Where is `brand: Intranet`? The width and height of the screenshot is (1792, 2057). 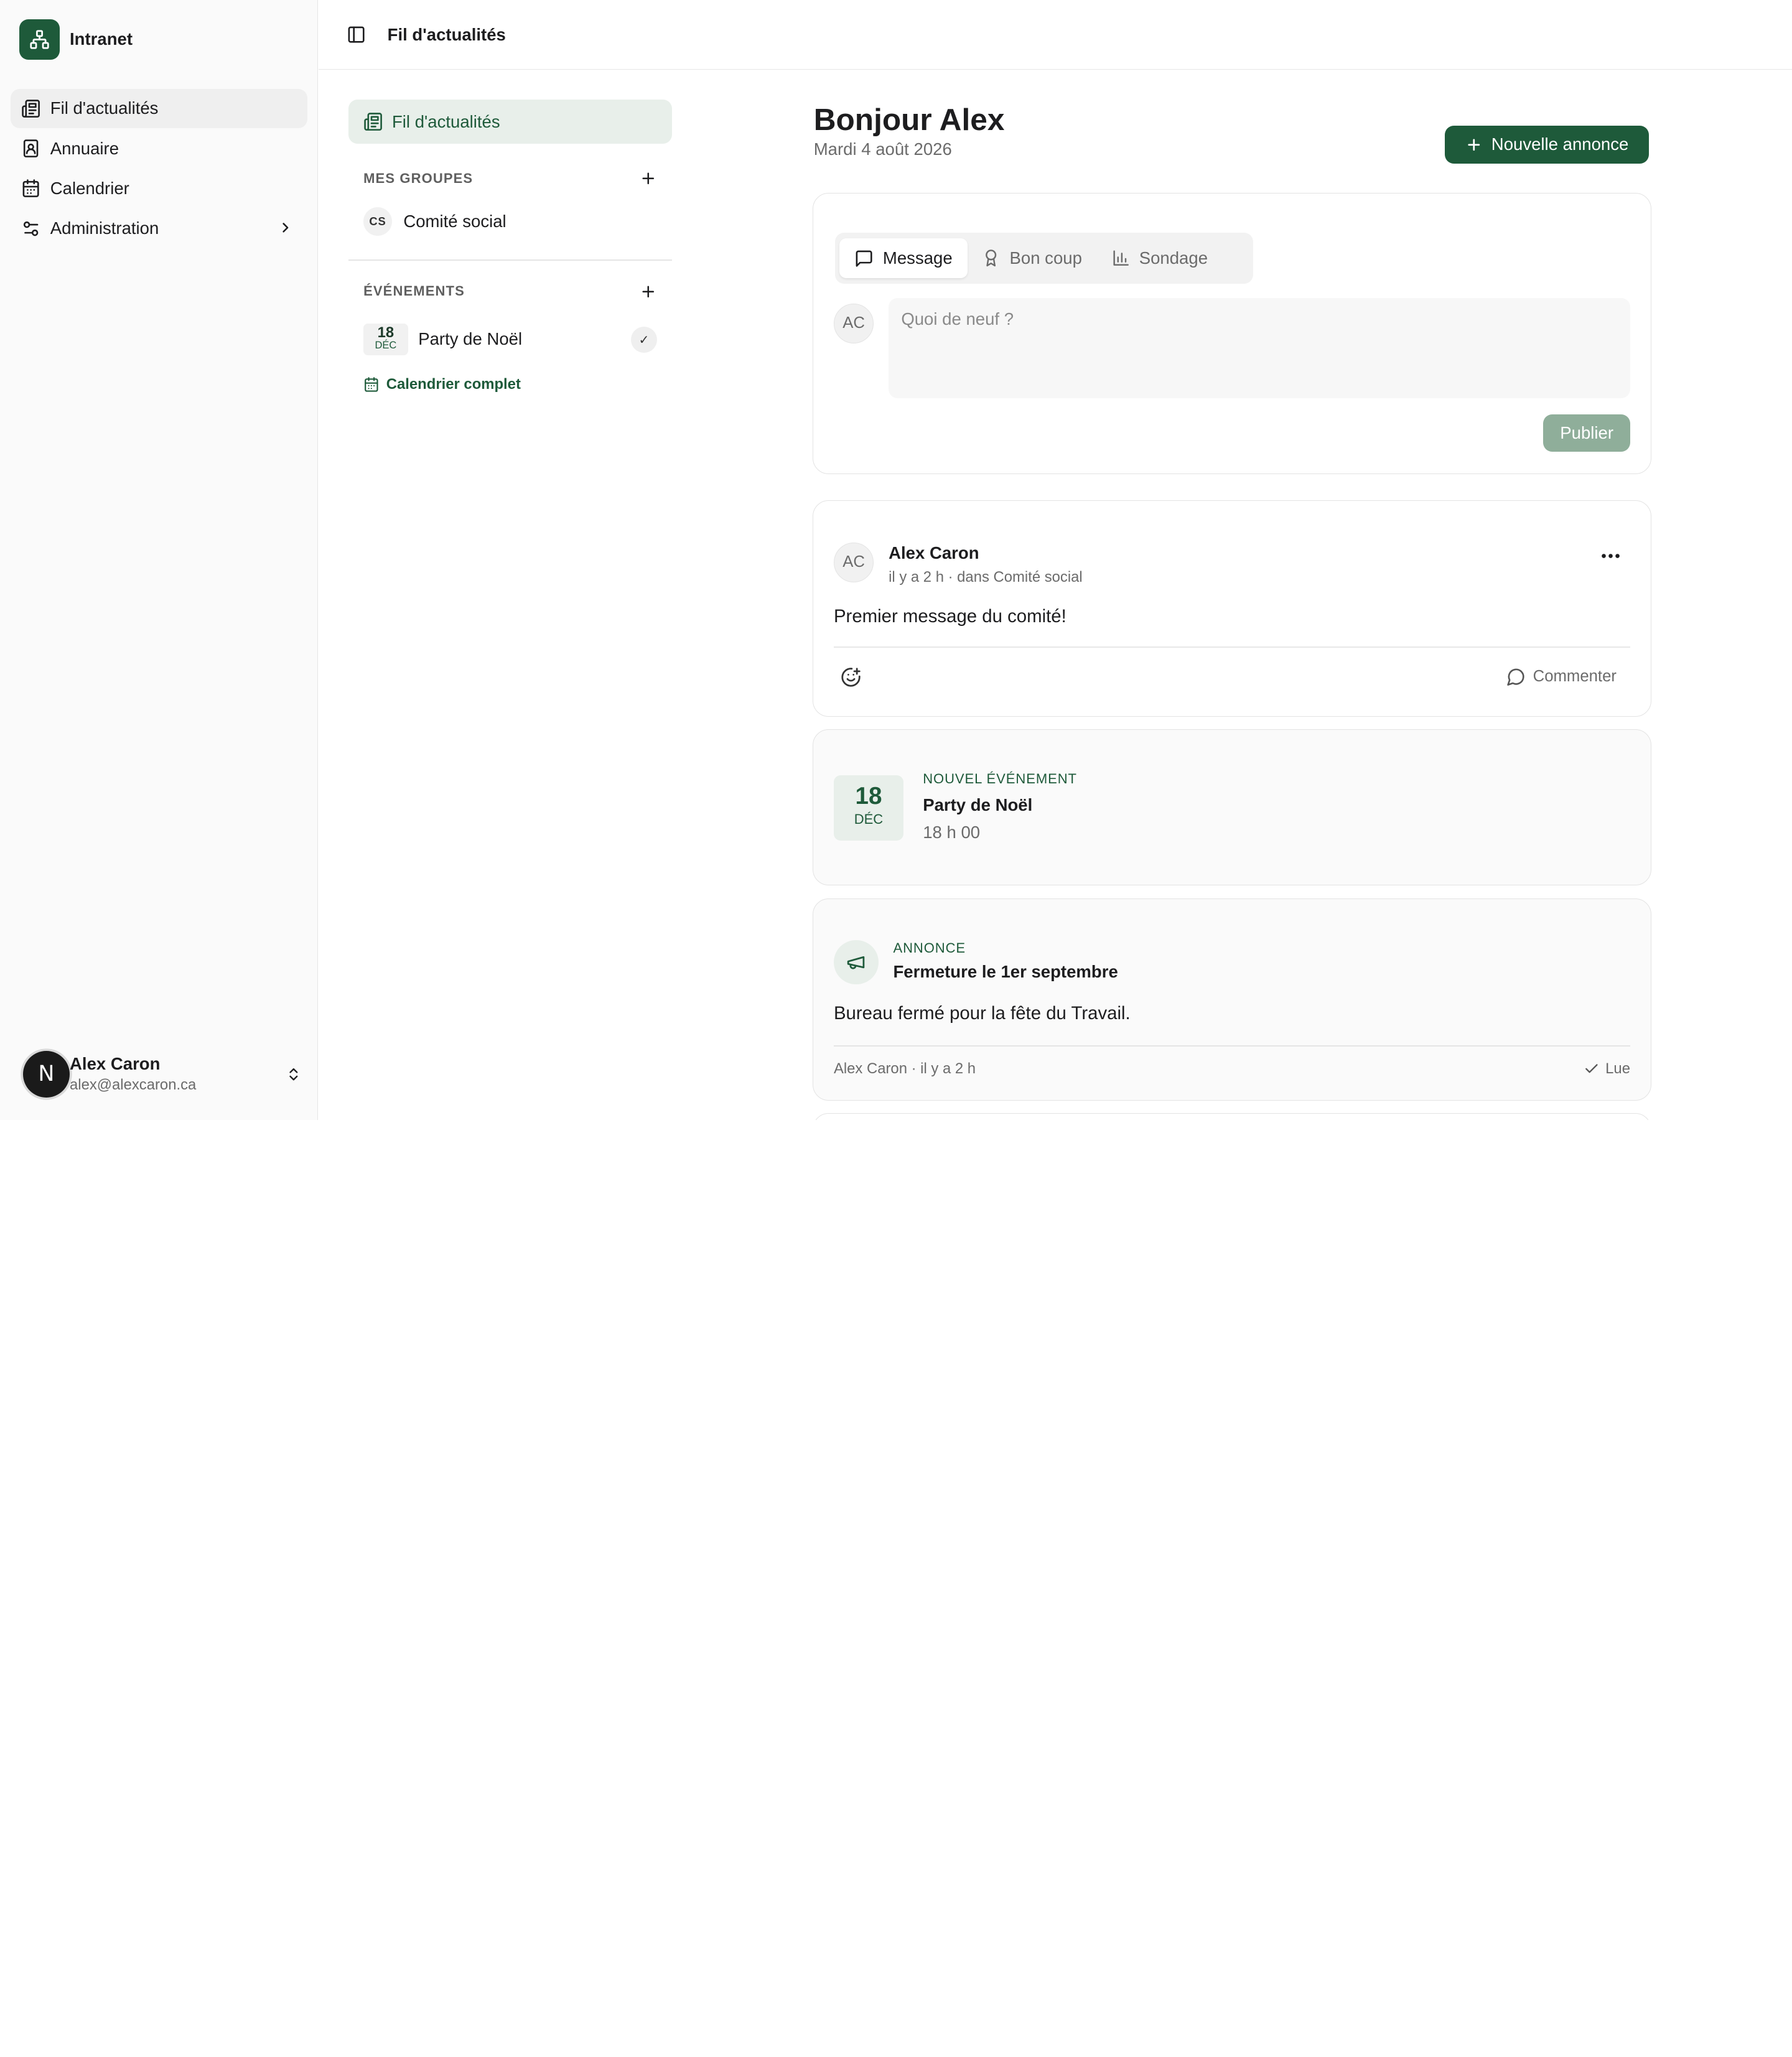 brand: Intranet is located at coordinates (76, 39).